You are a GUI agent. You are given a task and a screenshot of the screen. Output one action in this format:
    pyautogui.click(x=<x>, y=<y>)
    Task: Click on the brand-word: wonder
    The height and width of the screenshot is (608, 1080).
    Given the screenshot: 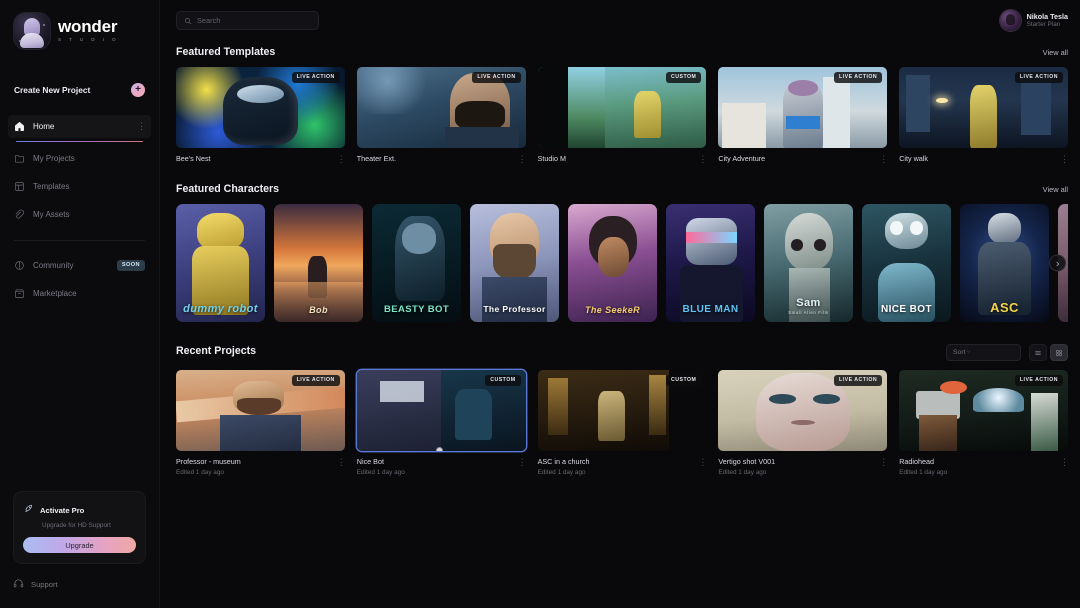 What is the action you would take?
    pyautogui.click(x=88, y=26)
    